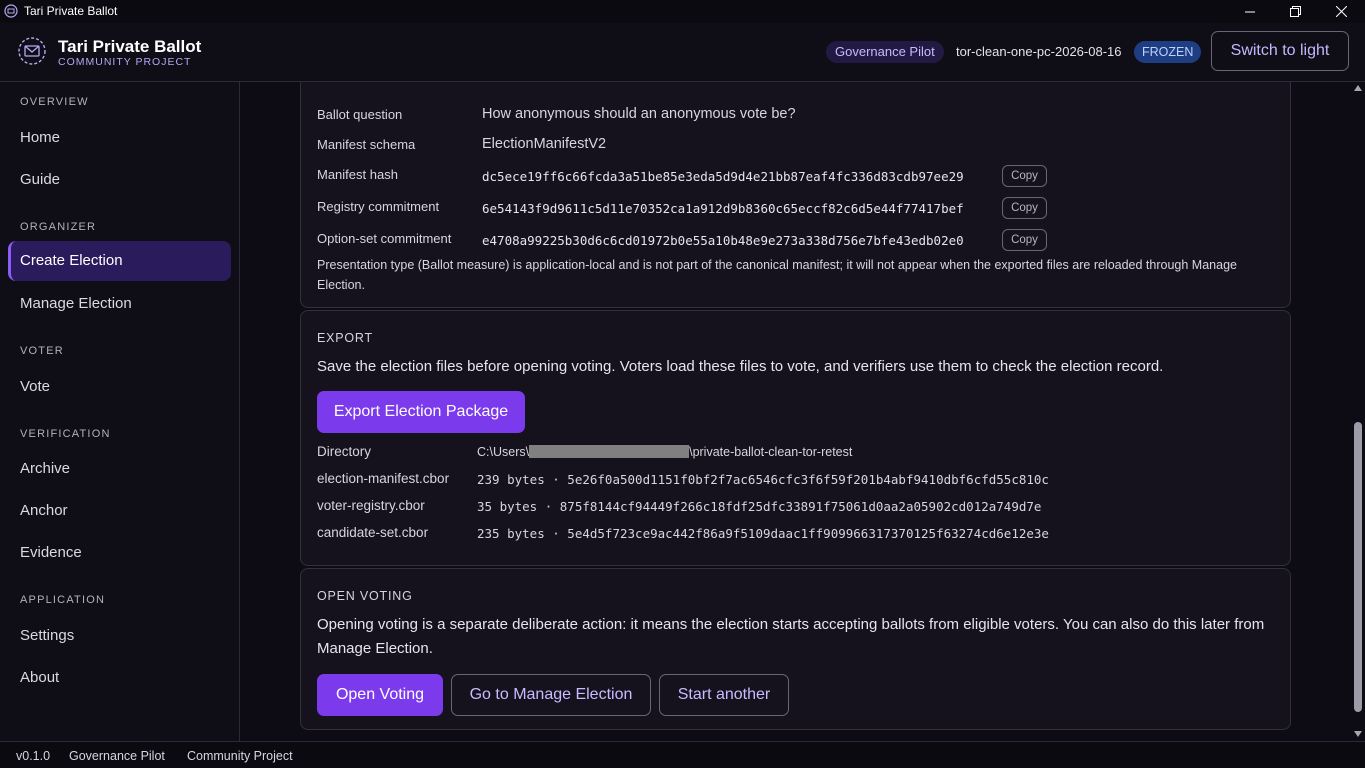 Image resolution: width=1365 pixels, height=768 pixels. I want to click on close-icon, so click(1341, 11).